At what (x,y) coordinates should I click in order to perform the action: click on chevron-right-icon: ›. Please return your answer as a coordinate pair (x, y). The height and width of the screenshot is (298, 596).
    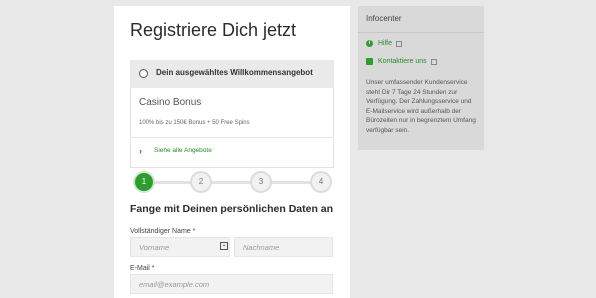
    Looking at the image, I should click on (140, 151).